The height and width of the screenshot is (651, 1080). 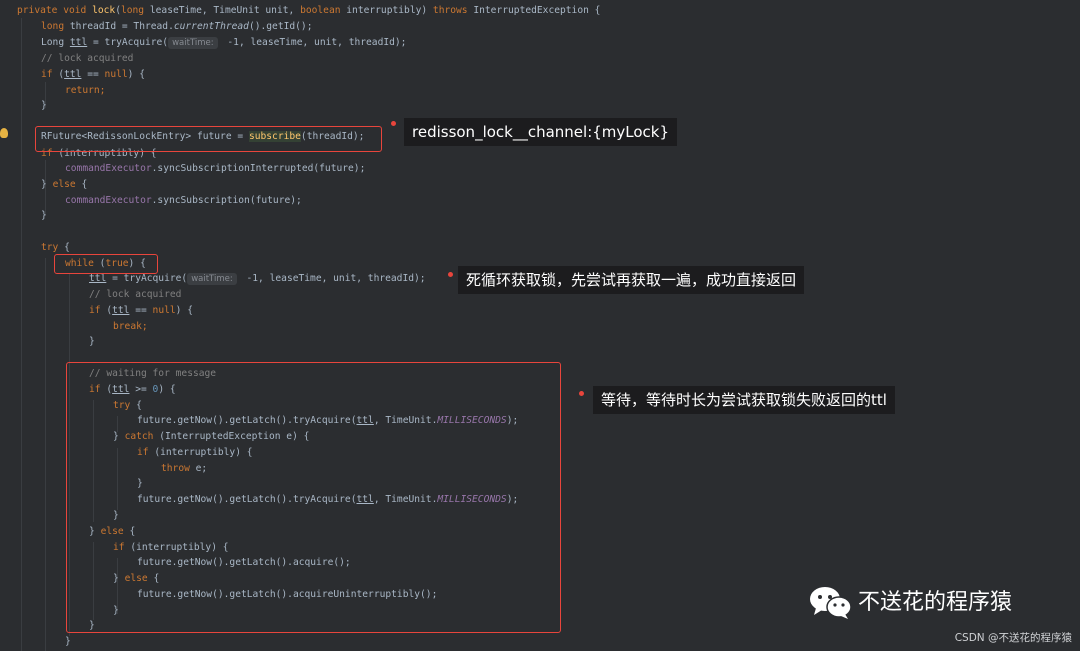 What do you see at coordinates (258, 168) in the screenshot?
I see `code-text: .syncSubscriptionInterrupted(future);` at bounding box center [258, 168].